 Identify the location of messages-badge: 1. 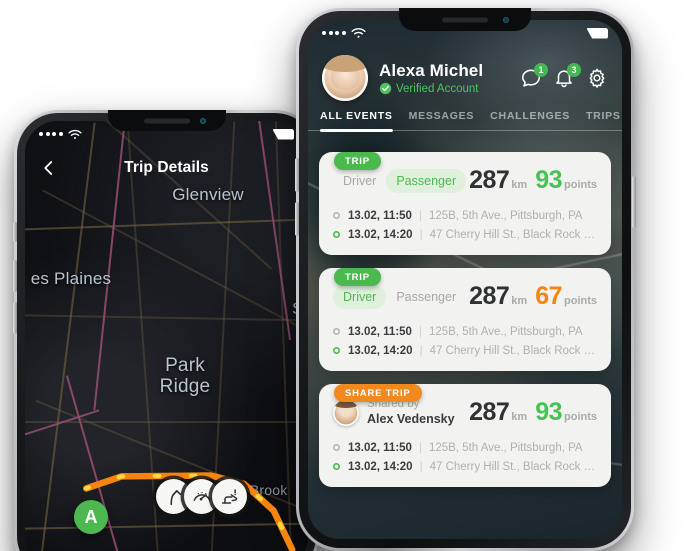
(541, 70).